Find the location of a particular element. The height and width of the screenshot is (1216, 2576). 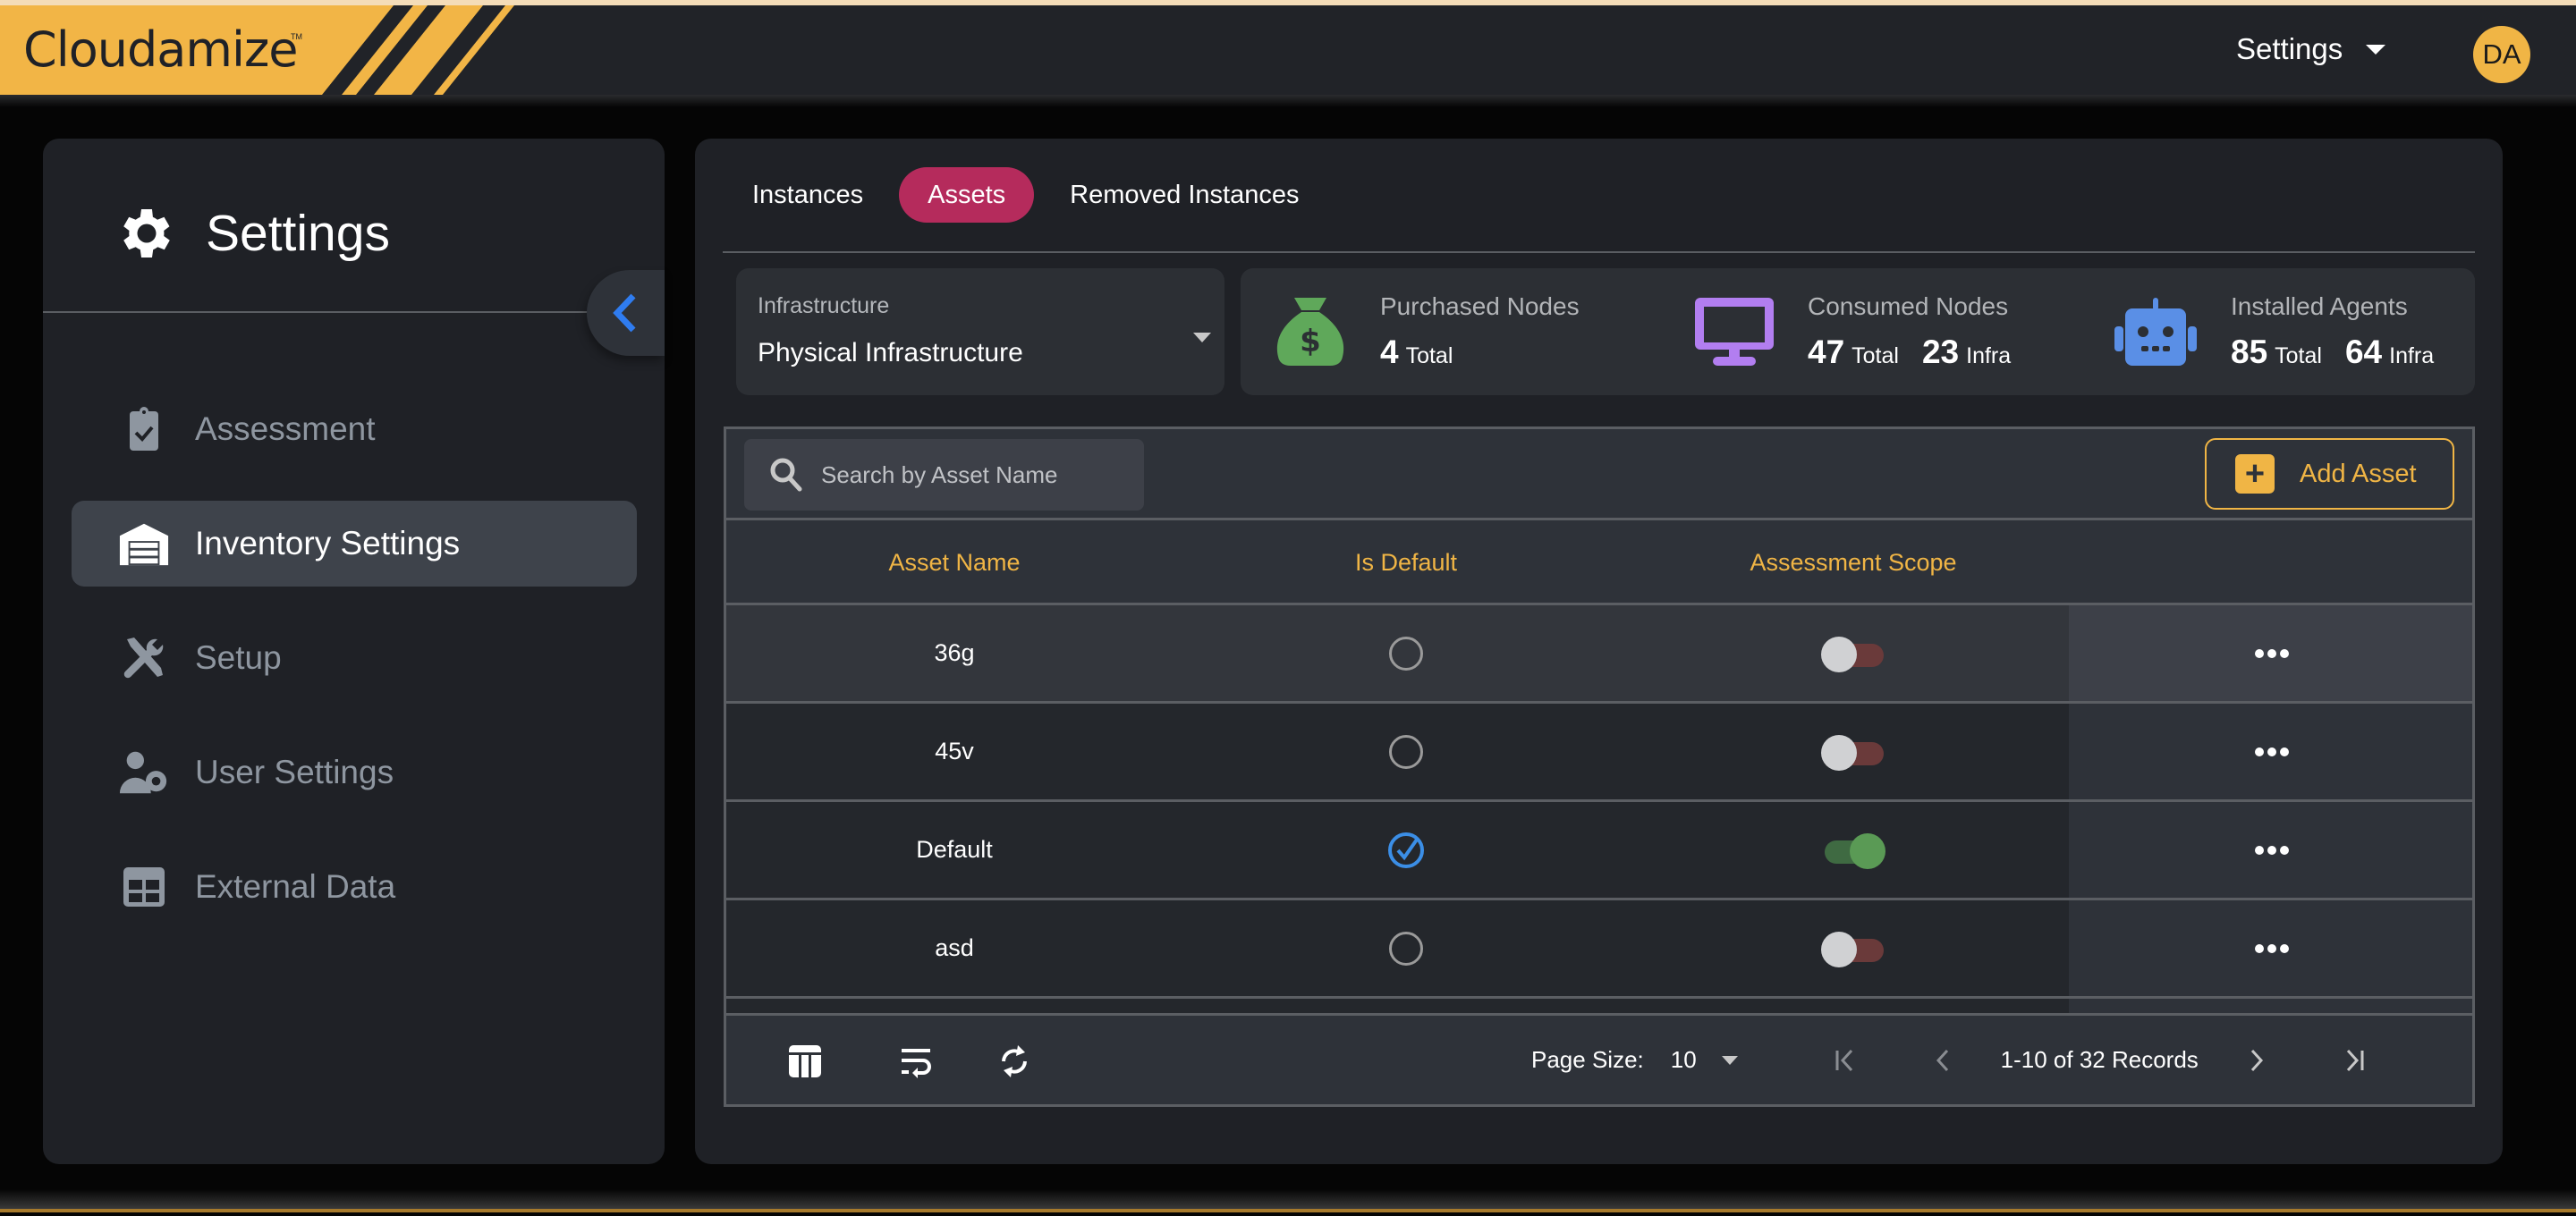

tabs-divider is located at coordinates (1599, 252).